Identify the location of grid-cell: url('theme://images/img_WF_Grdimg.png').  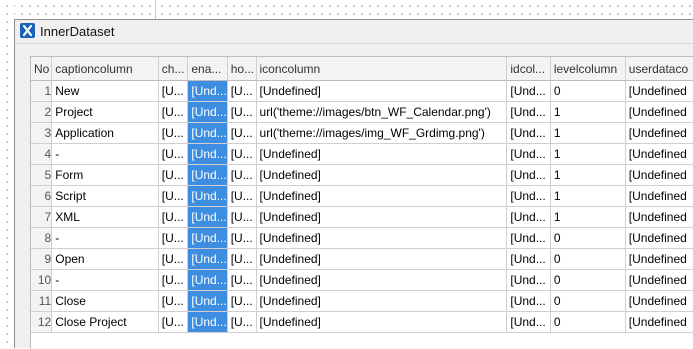
(382, 133).